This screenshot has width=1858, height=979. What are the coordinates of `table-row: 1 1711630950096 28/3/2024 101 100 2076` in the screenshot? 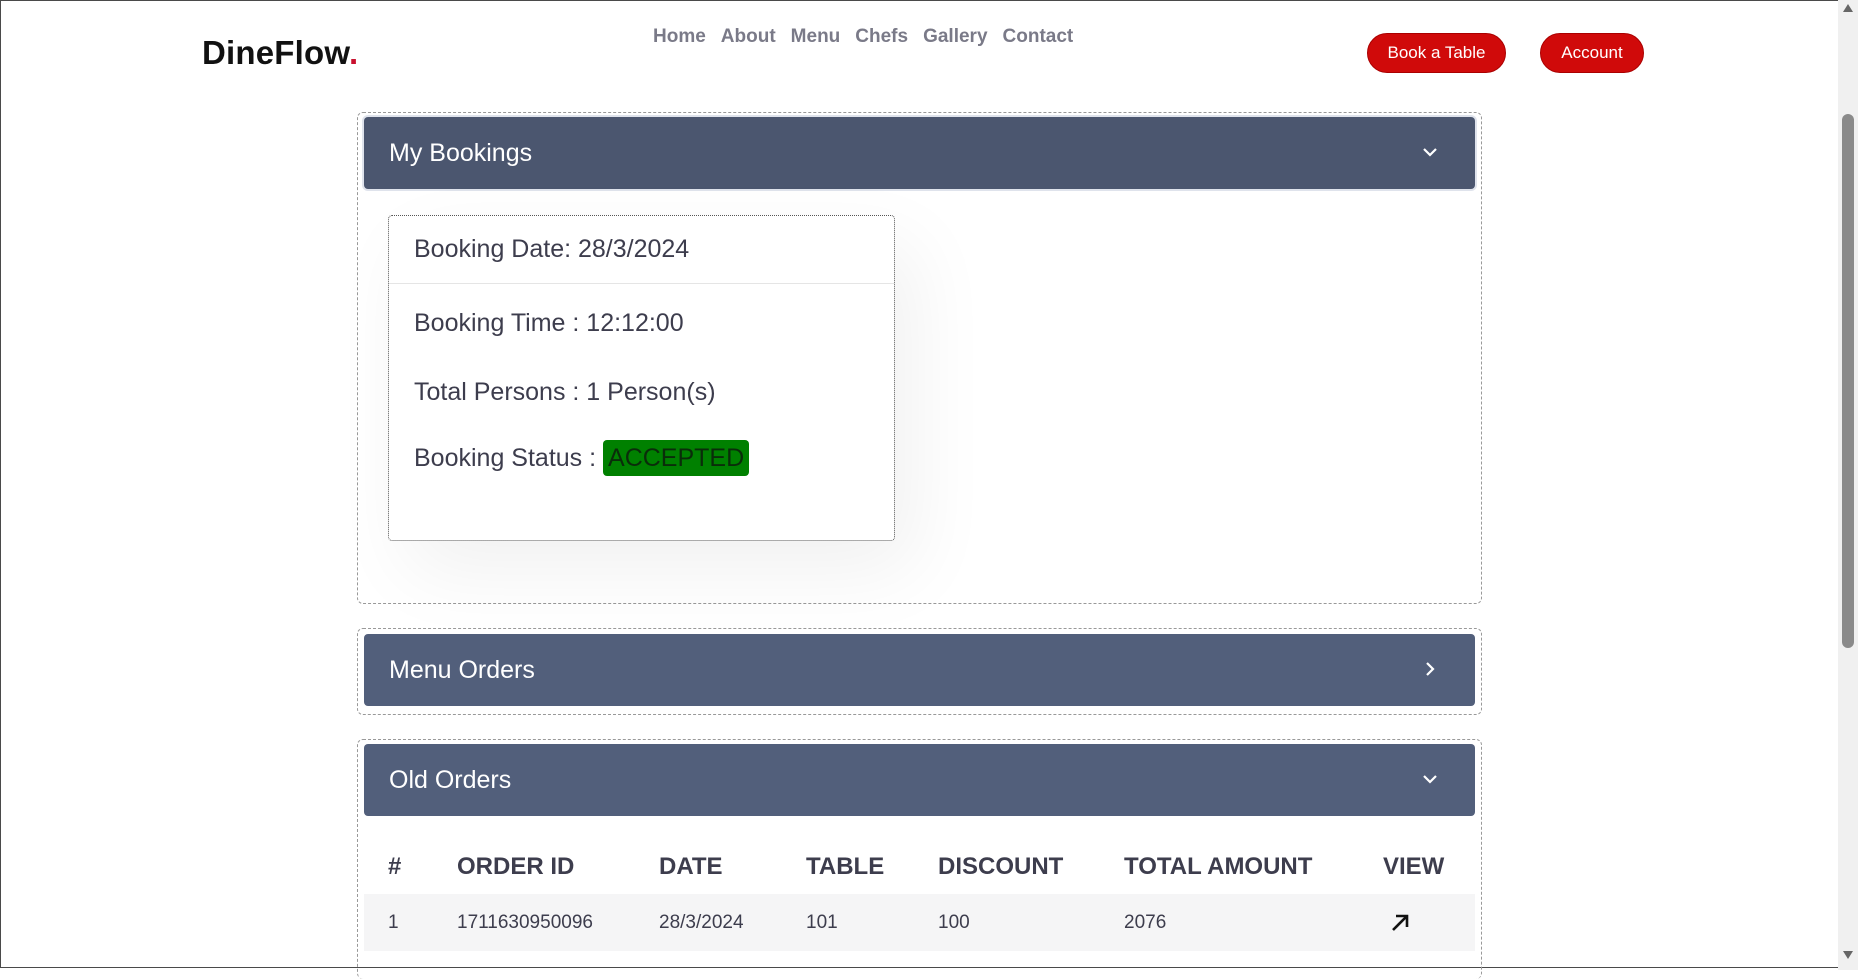 It's located at (919, 922).